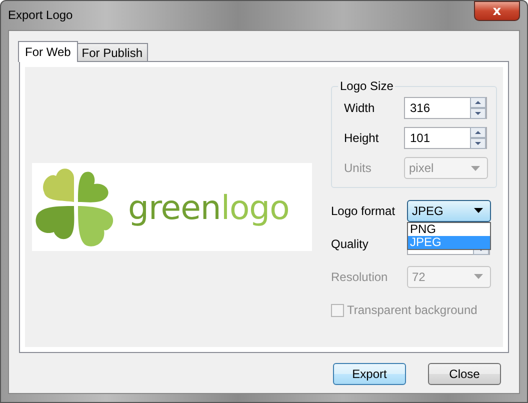  I want to click on close-button: Close, so click(464, 374).